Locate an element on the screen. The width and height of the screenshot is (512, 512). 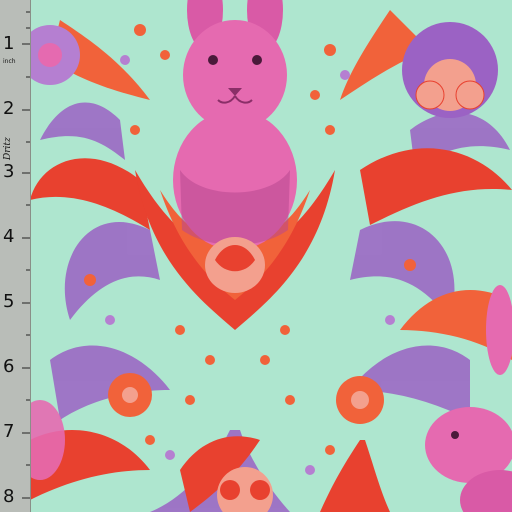
coral-flower-left is located at coordinates (130, 395).